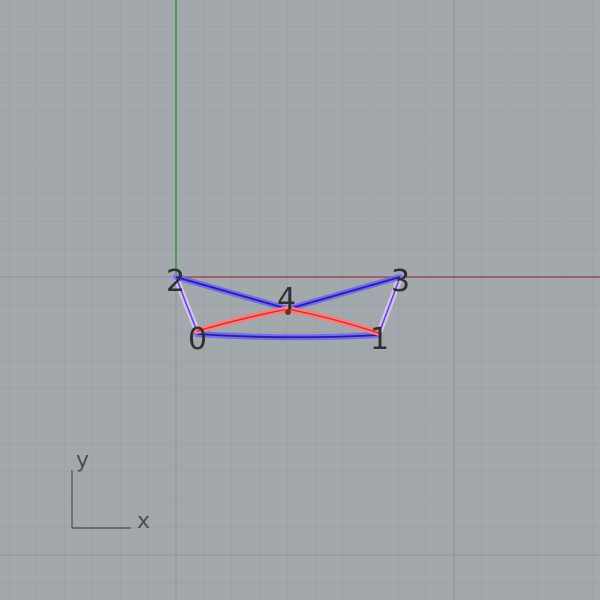  What do you see at coordinates (175, 281) in the screenshot?
I see `point-label-2: 2` at bounding box center [175, 281].